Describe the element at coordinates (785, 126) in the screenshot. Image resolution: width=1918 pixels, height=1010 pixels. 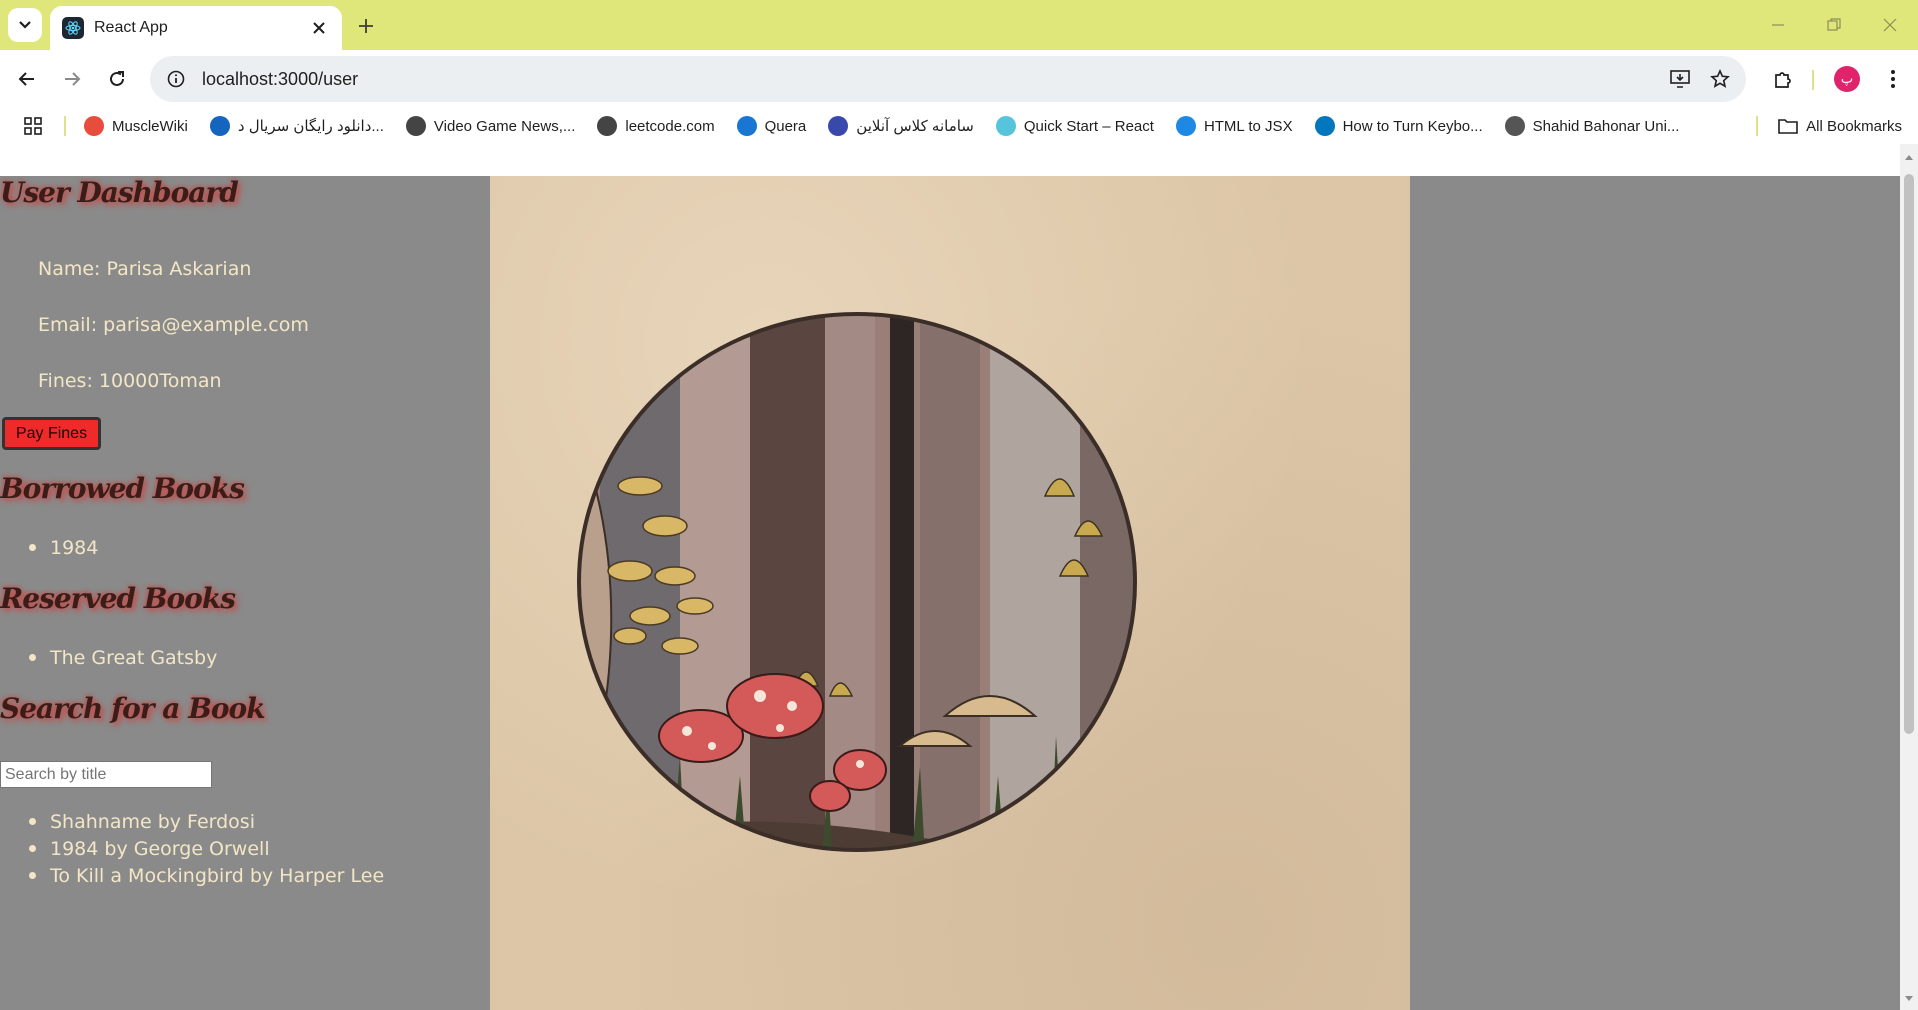
I see `bookmark-label: Quera` at that location.